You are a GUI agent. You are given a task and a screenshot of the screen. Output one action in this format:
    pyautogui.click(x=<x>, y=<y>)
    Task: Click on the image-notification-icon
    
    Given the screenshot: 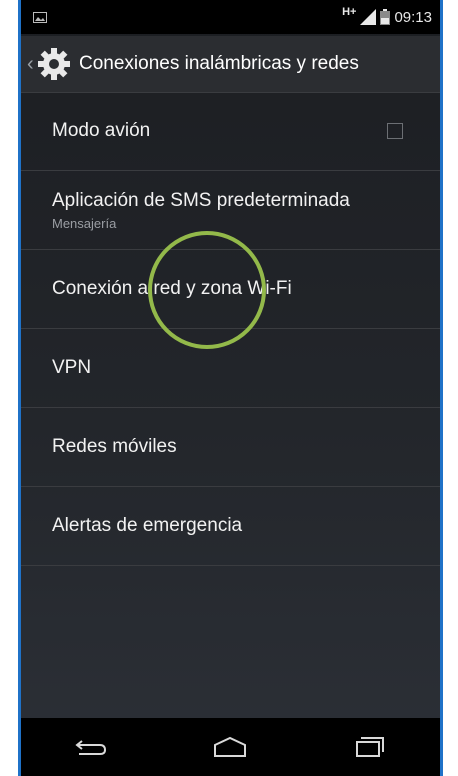 What is the action you would take?
    pyautogui.click(x=40, y=17)
    